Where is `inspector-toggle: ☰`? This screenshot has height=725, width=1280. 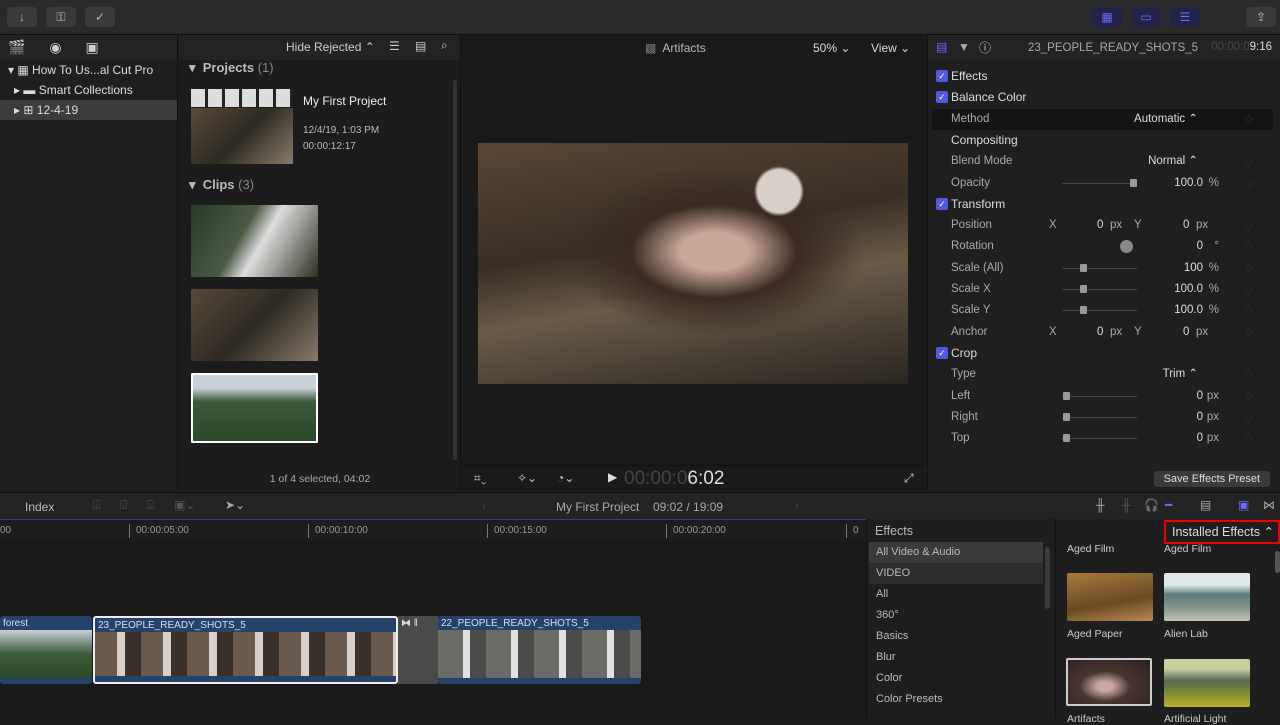 inspector-toggle: ☰ is located at coordinates (1185, 17).